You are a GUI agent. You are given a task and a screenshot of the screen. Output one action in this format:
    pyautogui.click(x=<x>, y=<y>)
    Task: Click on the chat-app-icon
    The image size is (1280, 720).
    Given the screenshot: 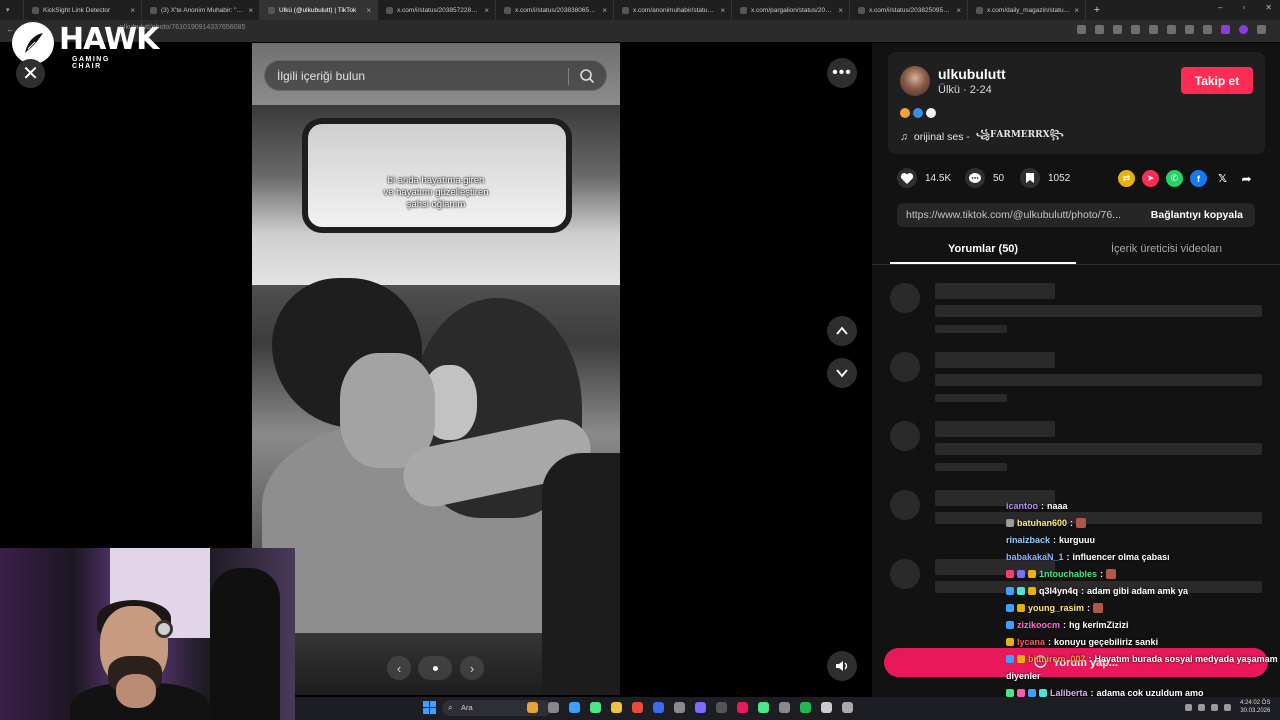 What is the action you would take?
    pyautogui.click(x=826, y=707)
    